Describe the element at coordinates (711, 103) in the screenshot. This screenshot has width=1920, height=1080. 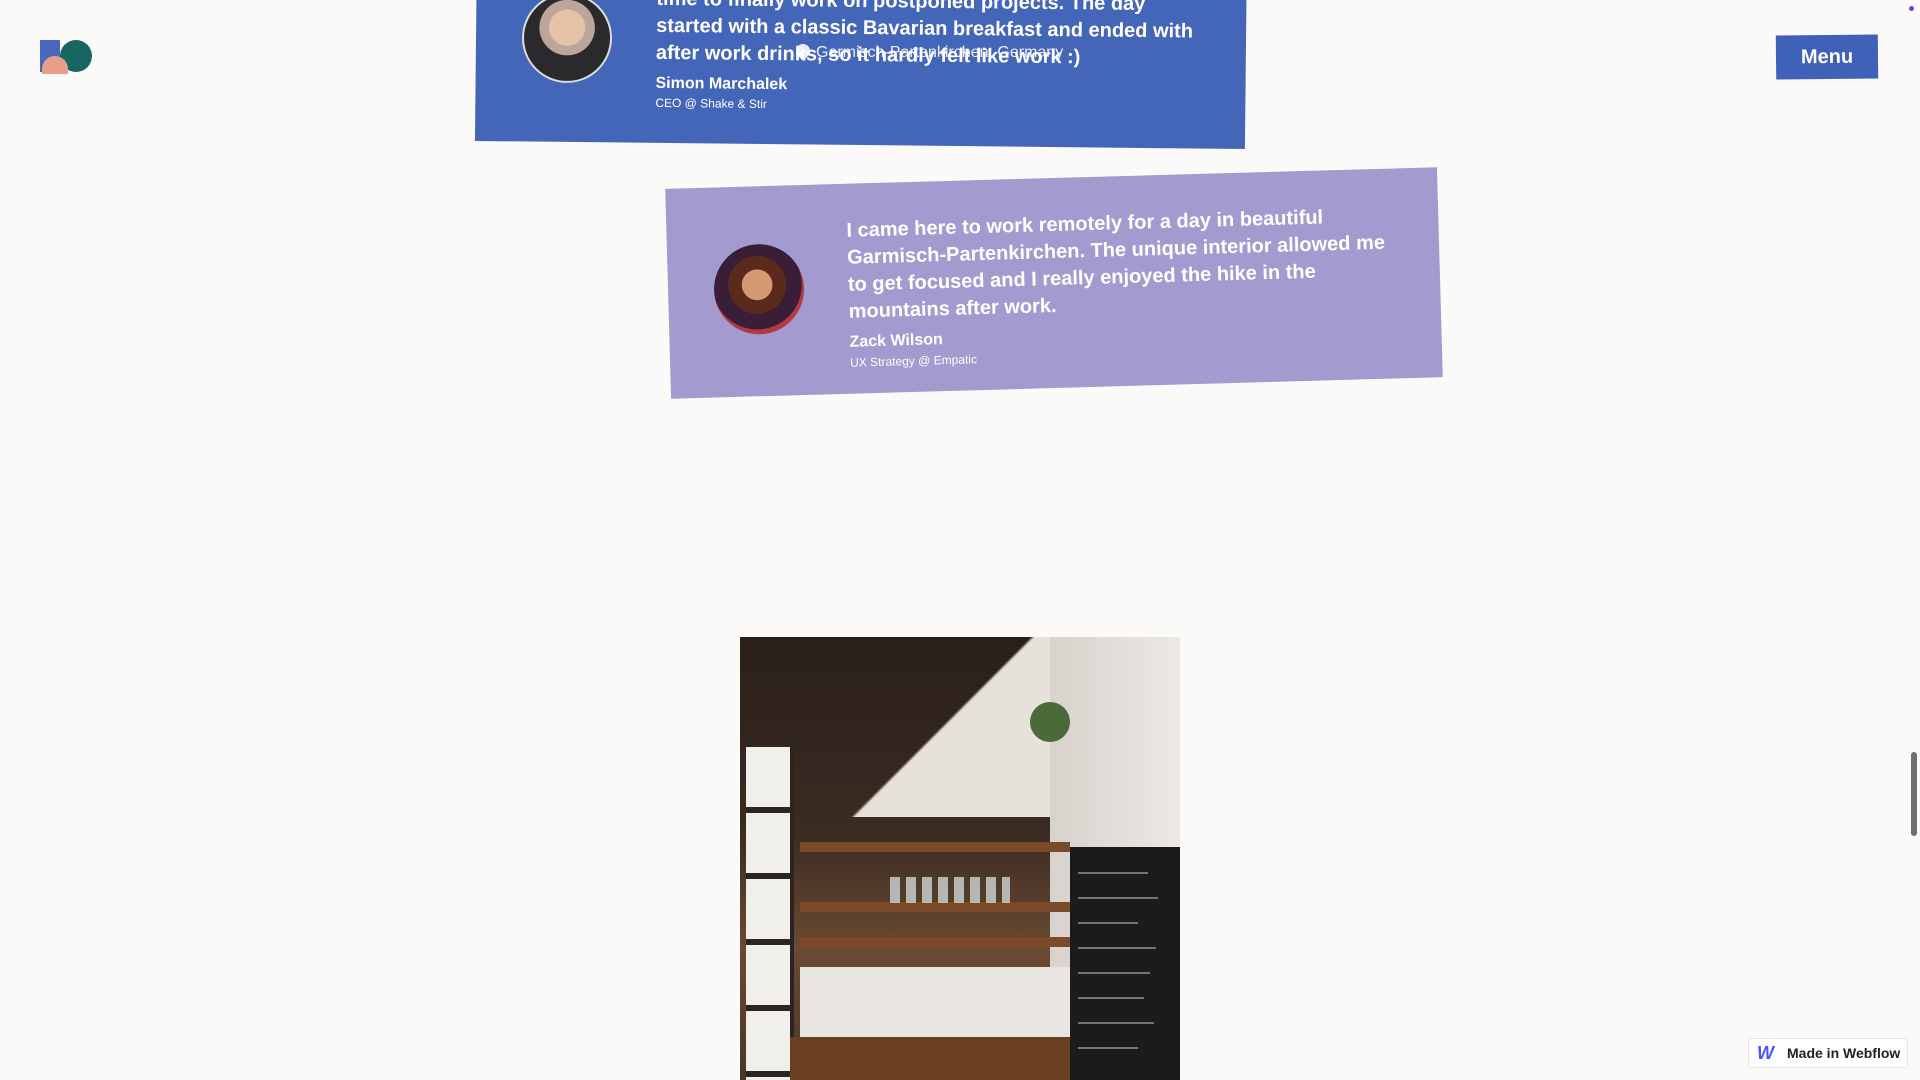
I see `testimonial-role: CEO @ Shake & Stir` at that location.